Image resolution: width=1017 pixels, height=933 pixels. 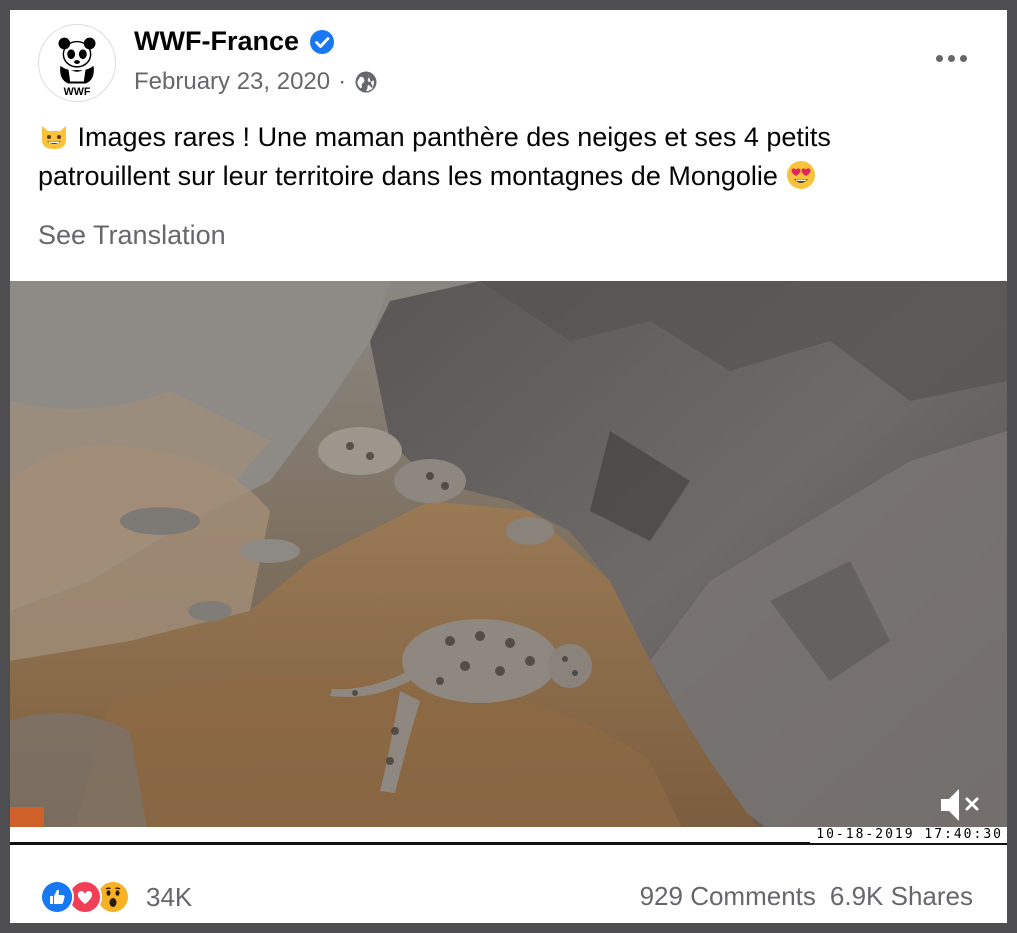 What do you see at coordinates (232, 82) in the screenshot?
I see `post-date-link: February 23, 2020` at bounding box center [232, 82].